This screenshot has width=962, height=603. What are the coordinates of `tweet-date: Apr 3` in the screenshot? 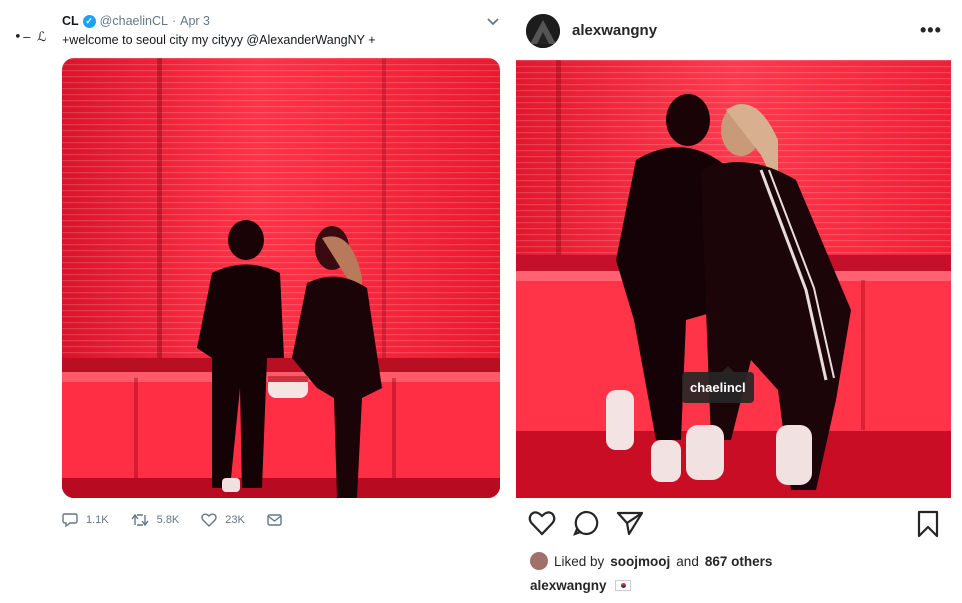 It's located at (195, 21).